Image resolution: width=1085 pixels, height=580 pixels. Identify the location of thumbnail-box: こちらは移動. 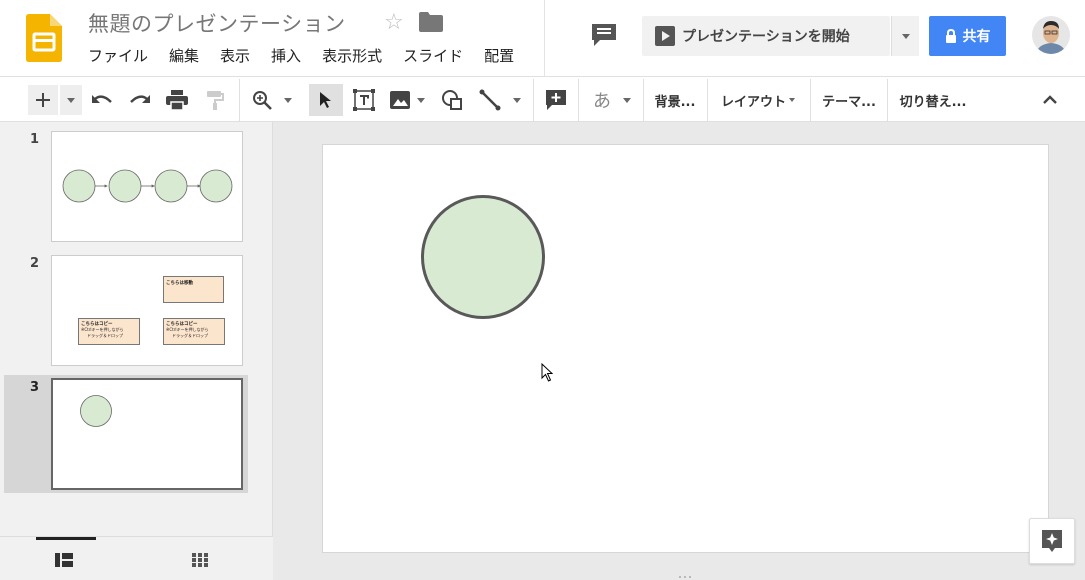
(193, 289).